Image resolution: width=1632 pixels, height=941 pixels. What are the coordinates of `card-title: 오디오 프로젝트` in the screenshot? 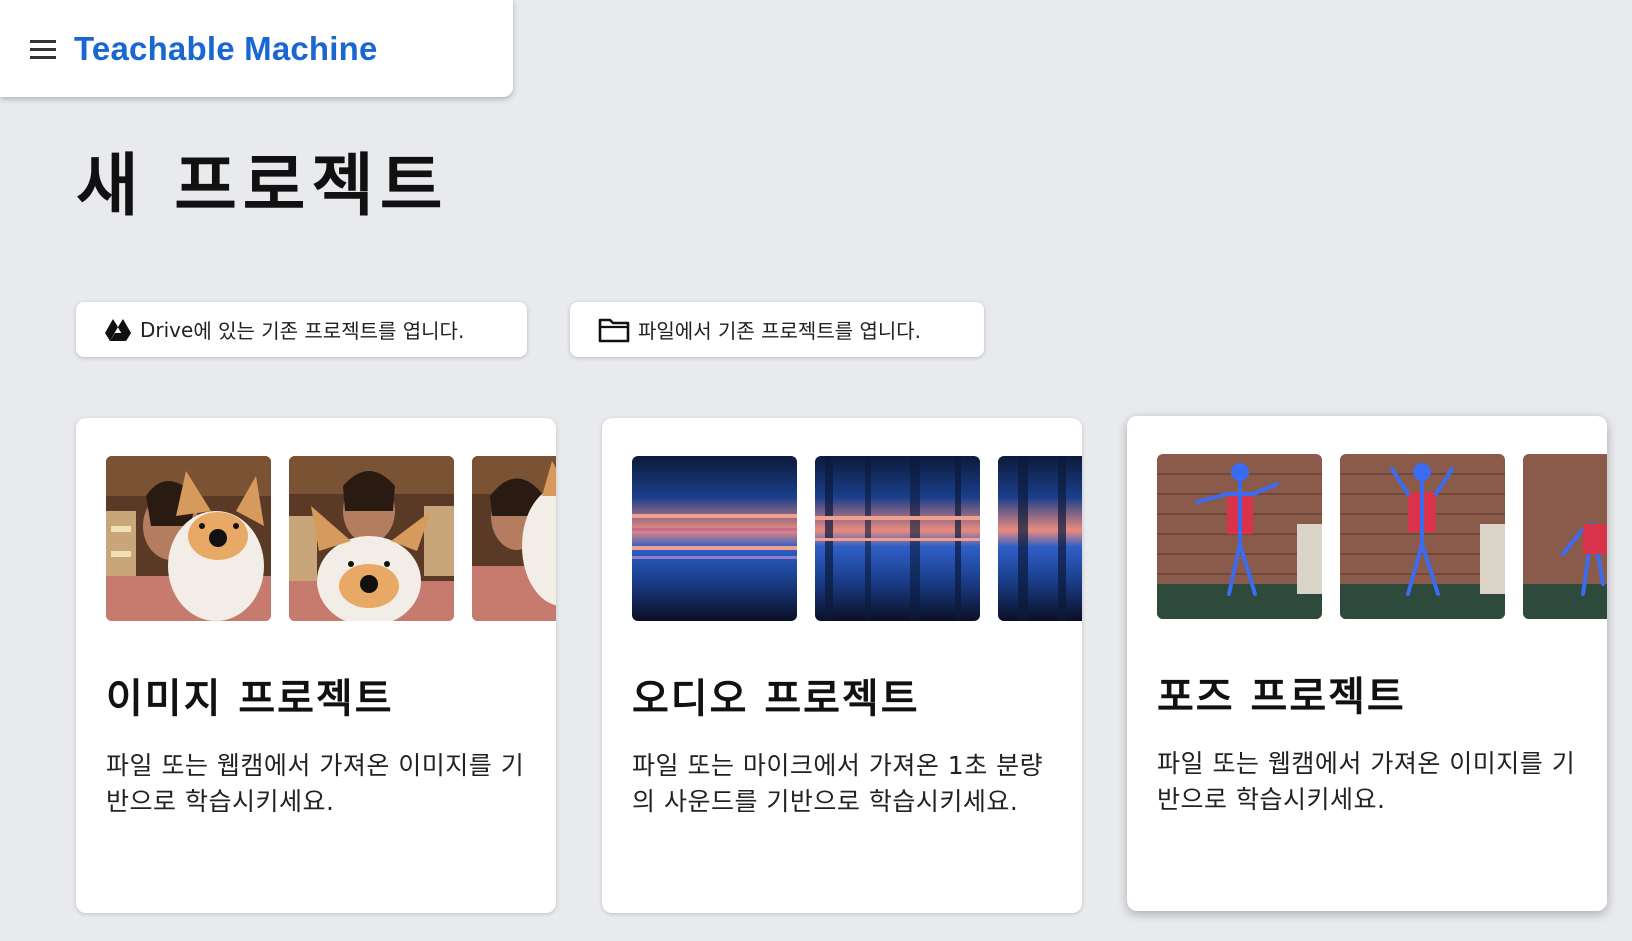 It's located at (776, 699).